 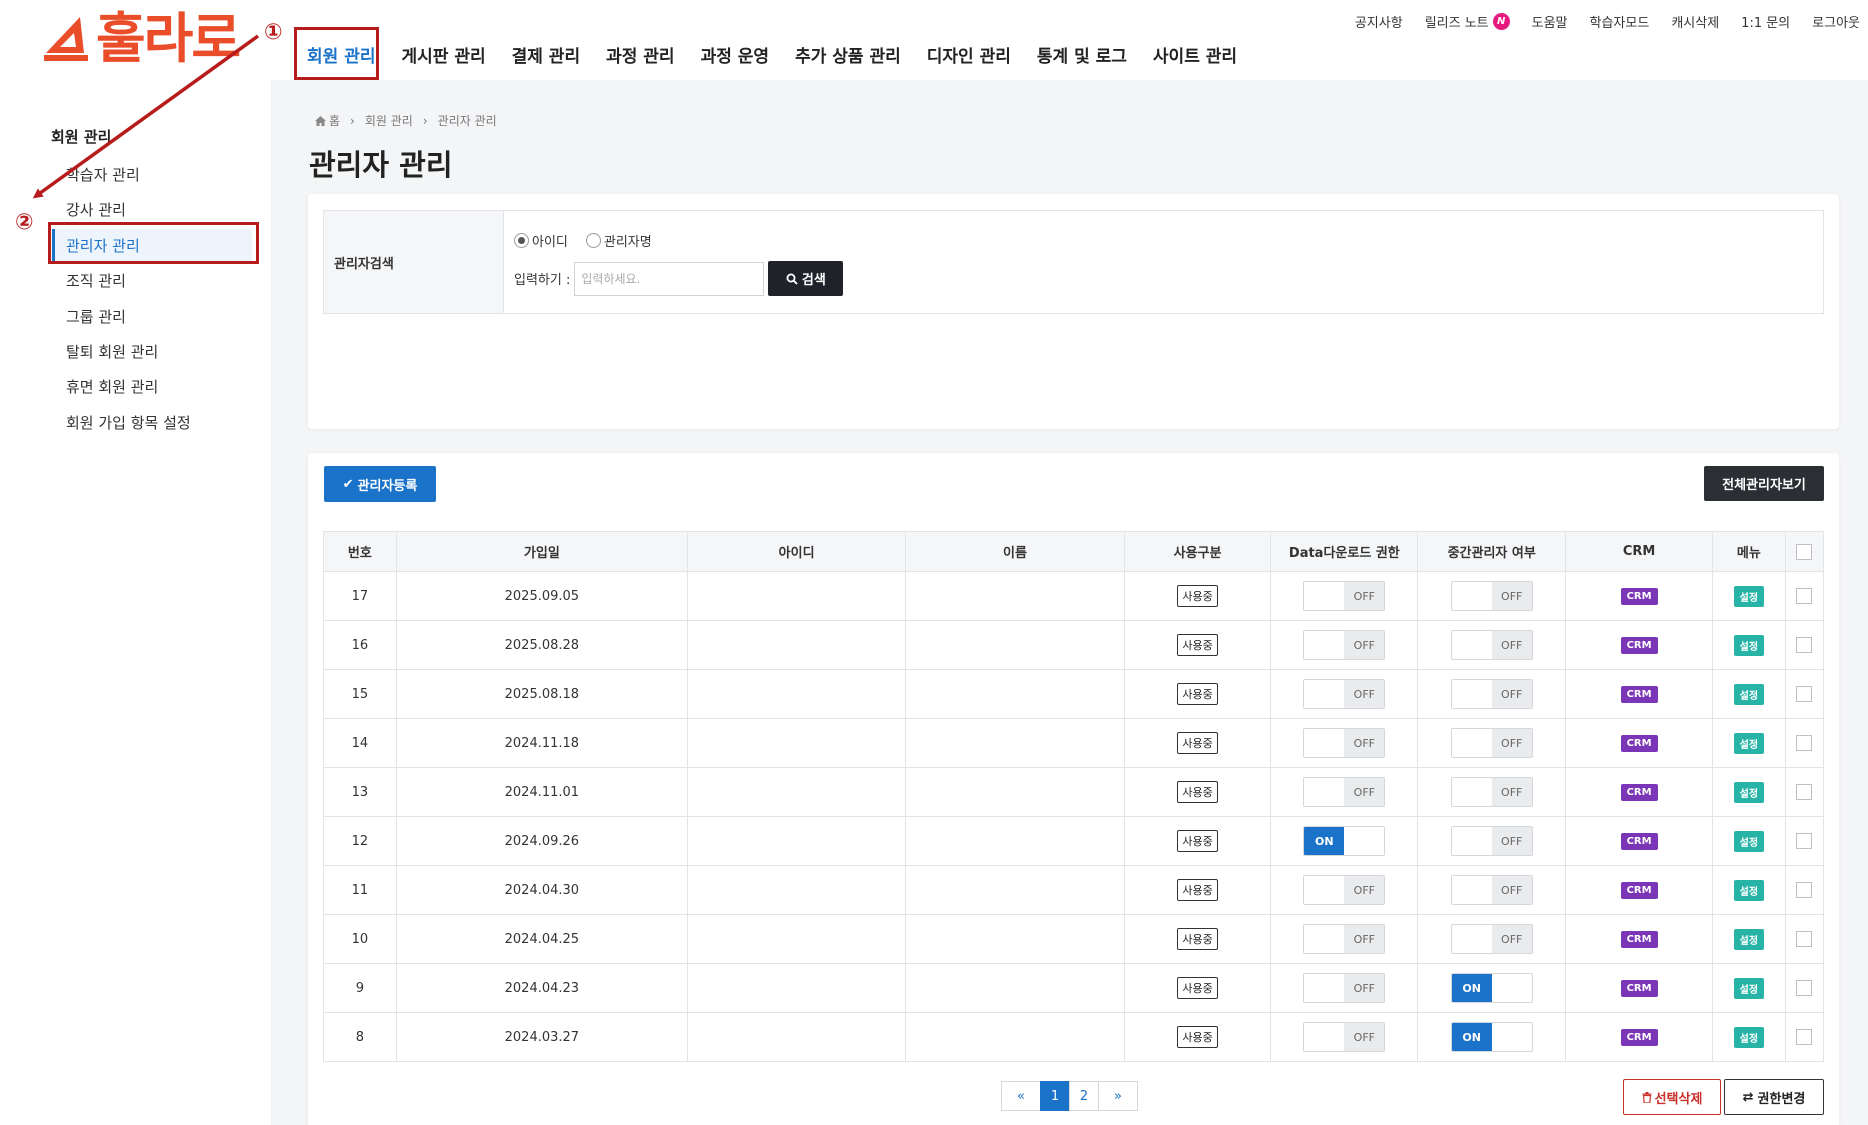 I want to click on pagination-next: », so click(x=1118, y=1096).